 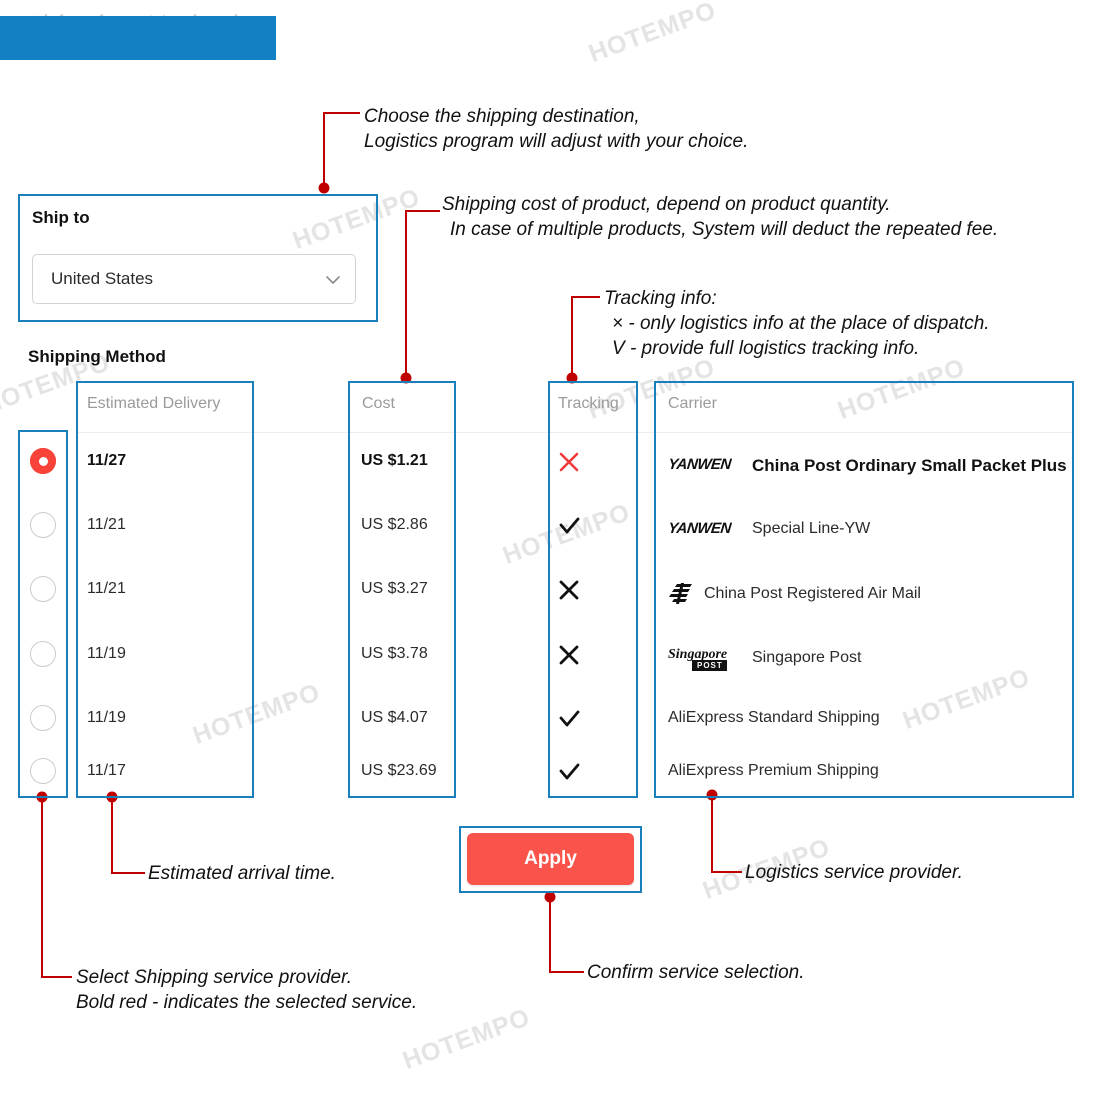 I want to click on annotation-confirm: Confirm service selection., so click(x=696, y=972).